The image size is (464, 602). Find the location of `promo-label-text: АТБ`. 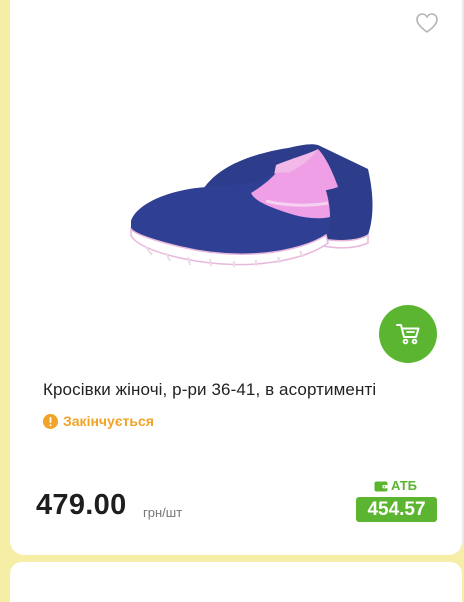

promo-label-text: АТБ is located at coordinates (404, 485).